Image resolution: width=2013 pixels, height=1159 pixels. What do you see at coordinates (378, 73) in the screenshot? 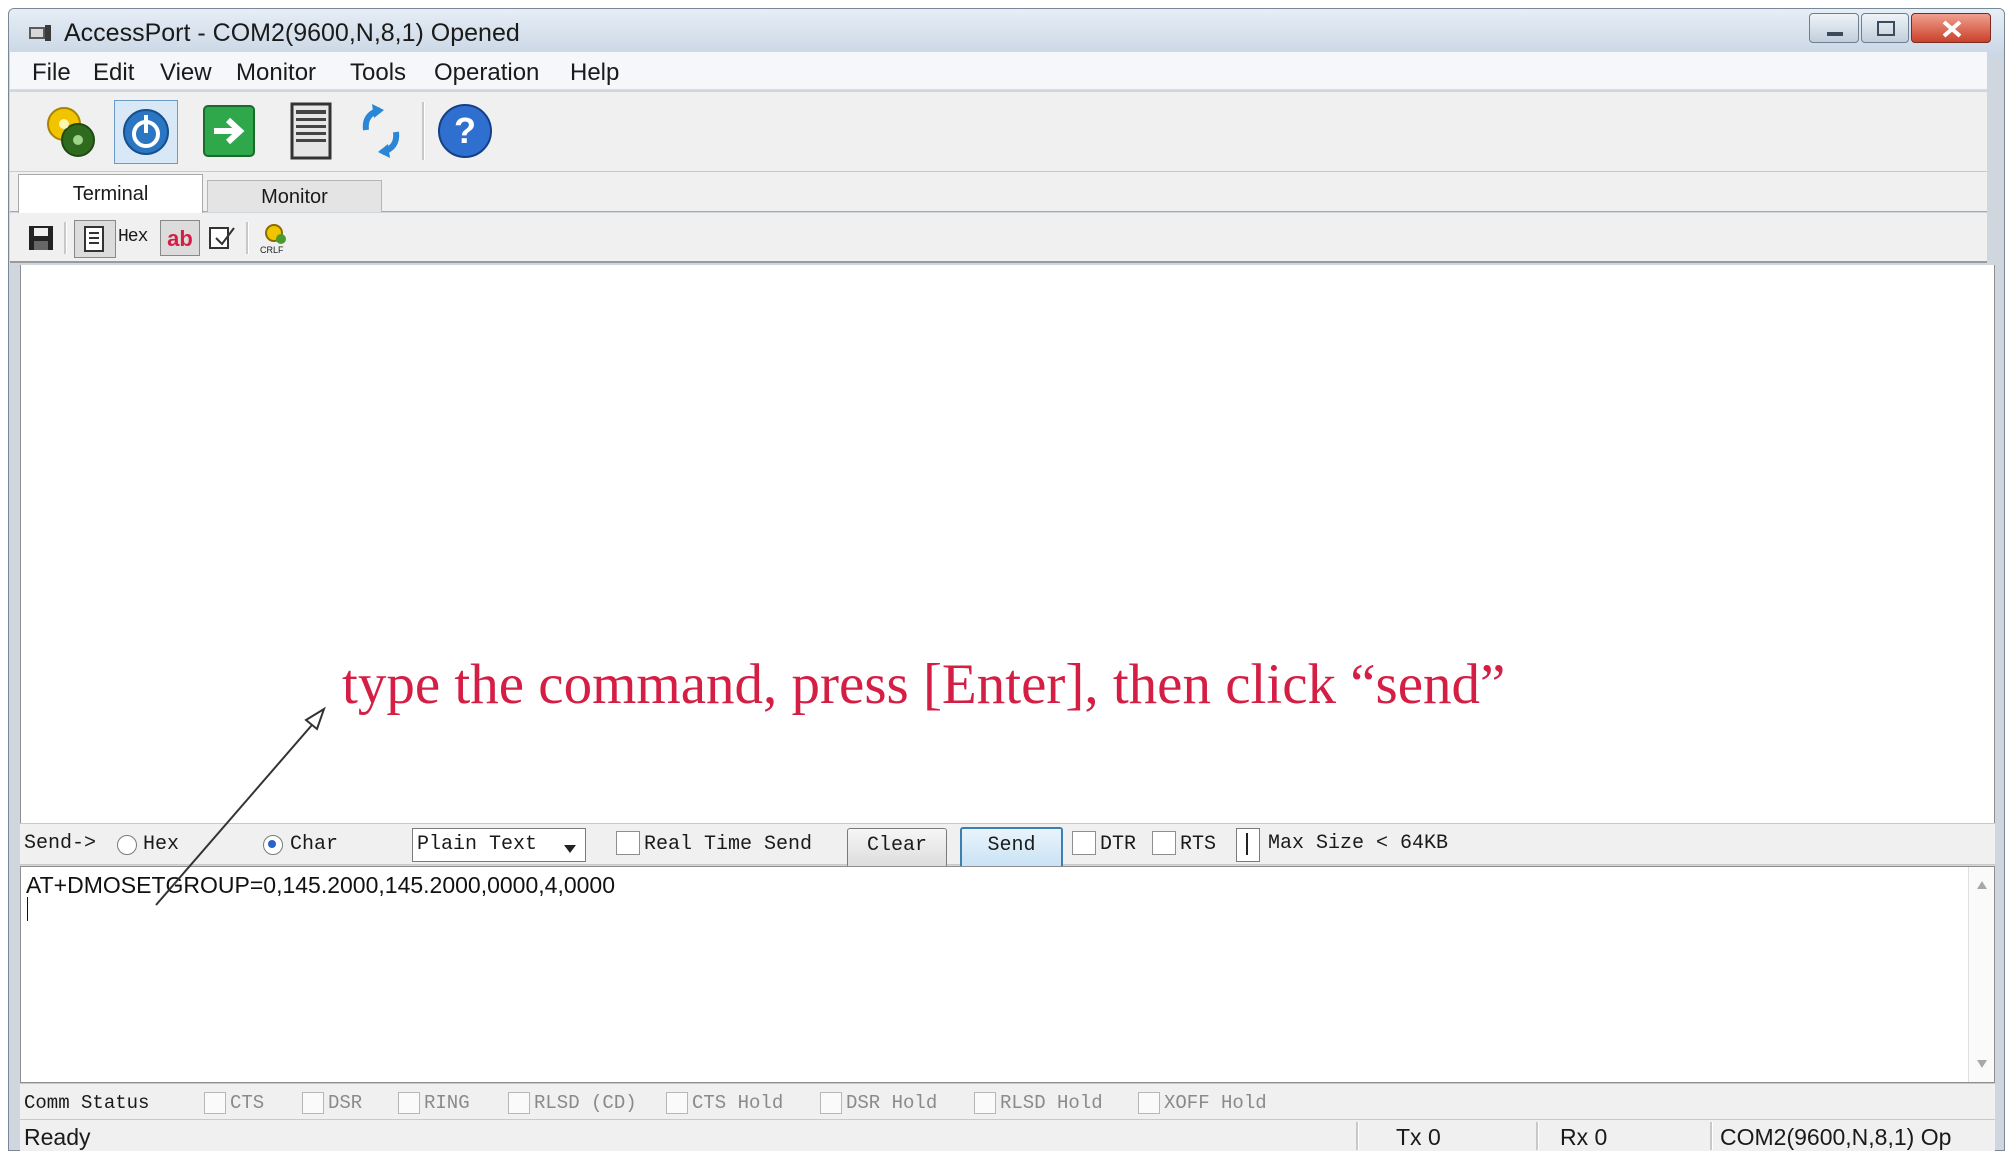
I see `menu-tools: Tools` at bounding box center [378, 73].